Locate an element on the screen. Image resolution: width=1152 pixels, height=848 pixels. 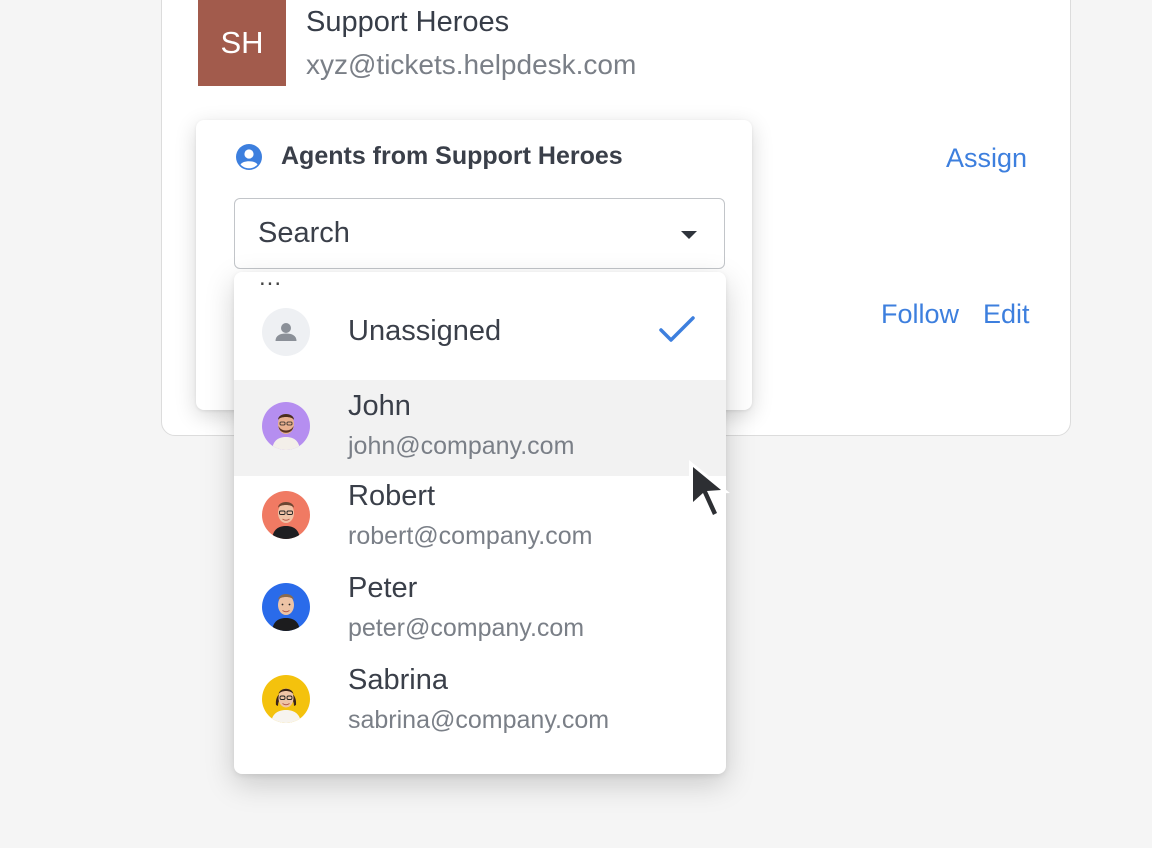
agent-email: sabrina@company.com is located at coordinates (479, 720).